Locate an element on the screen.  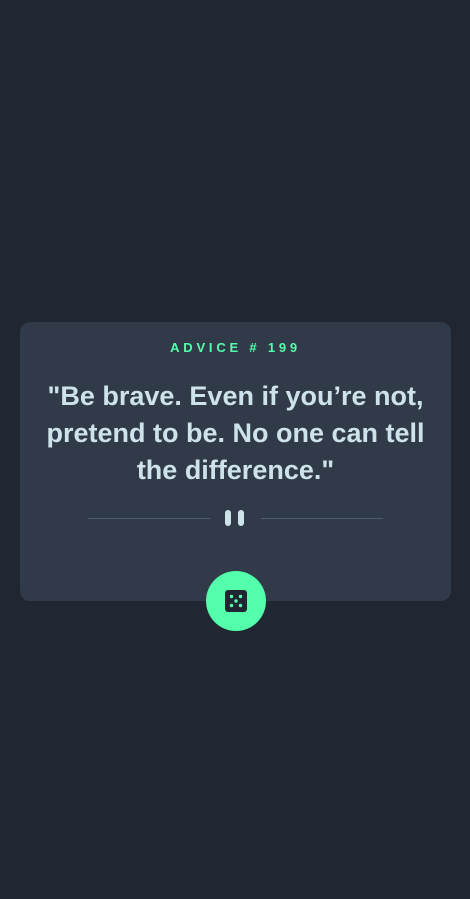
pattern-divider is located at coordinates (235, 518).